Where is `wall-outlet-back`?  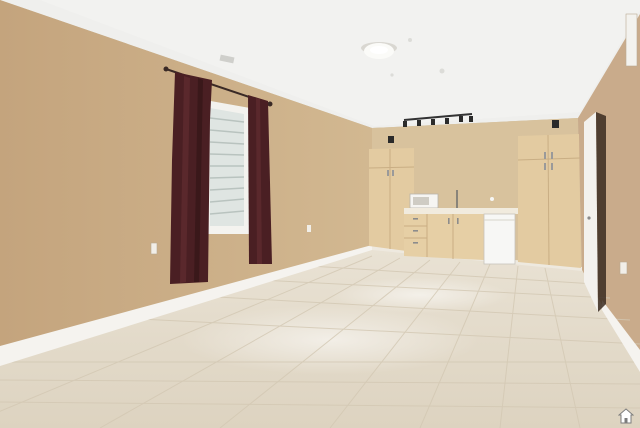
wall-outlet-back is located at coordinates (309, 228).